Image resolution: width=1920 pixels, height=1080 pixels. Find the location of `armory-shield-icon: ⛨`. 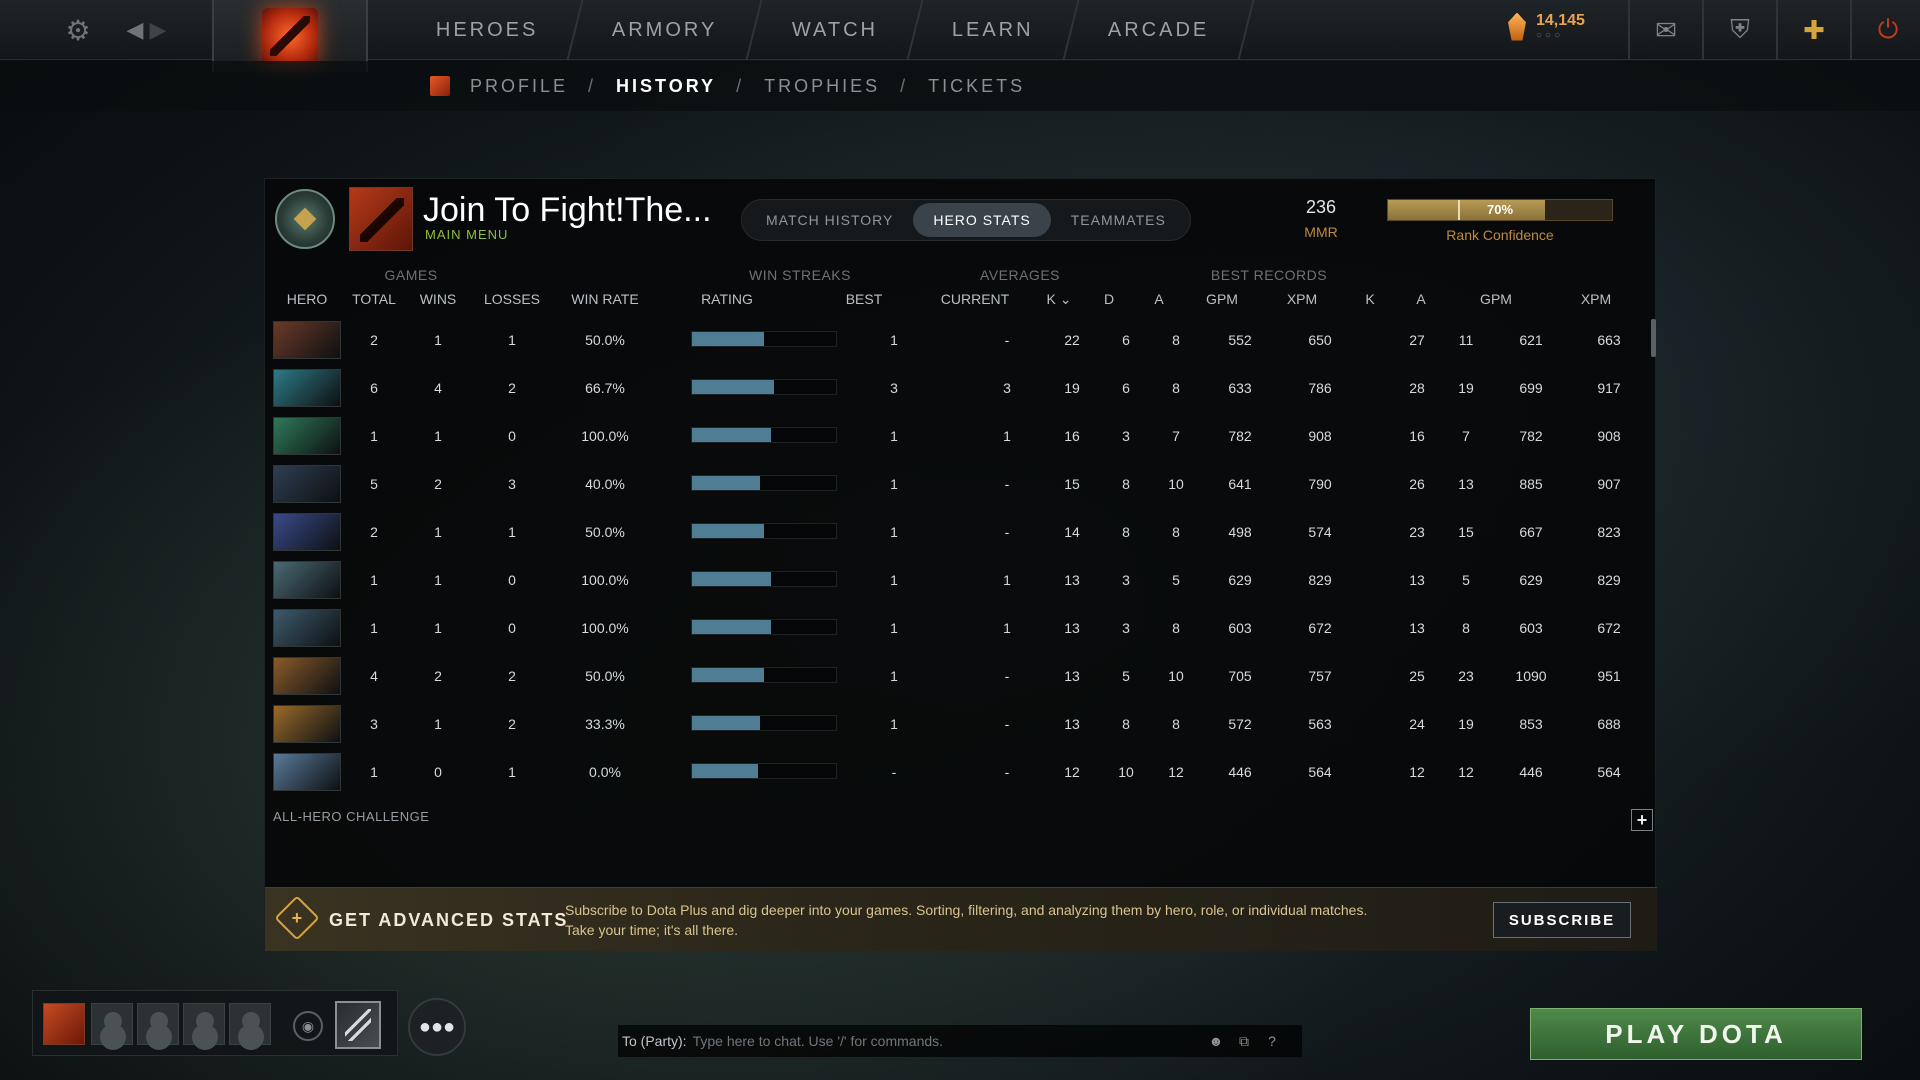

armory-shield-icon: ⛨ is located at coordinates (1739, 30).